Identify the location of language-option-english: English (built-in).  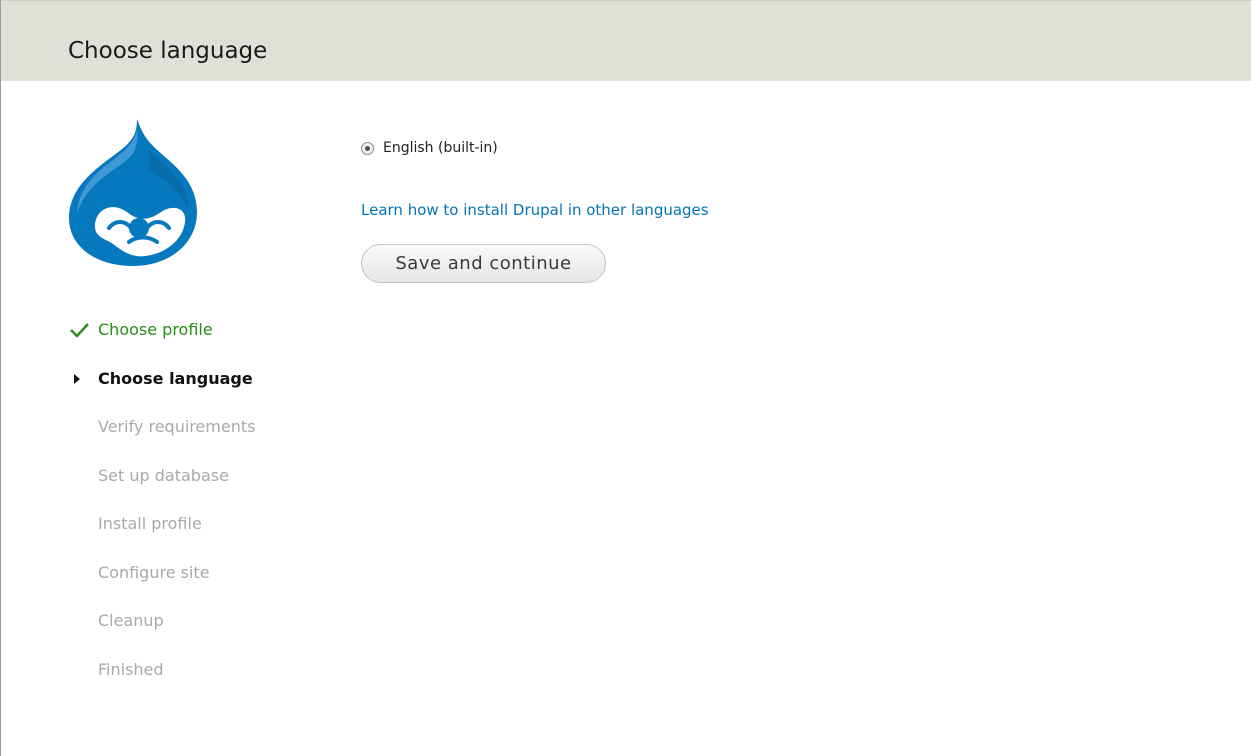
(429, 148).